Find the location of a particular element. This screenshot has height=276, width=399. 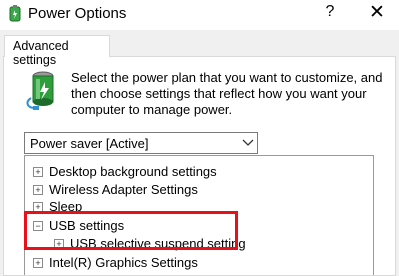

highlight-annotation is located at coordinates (131, 230).